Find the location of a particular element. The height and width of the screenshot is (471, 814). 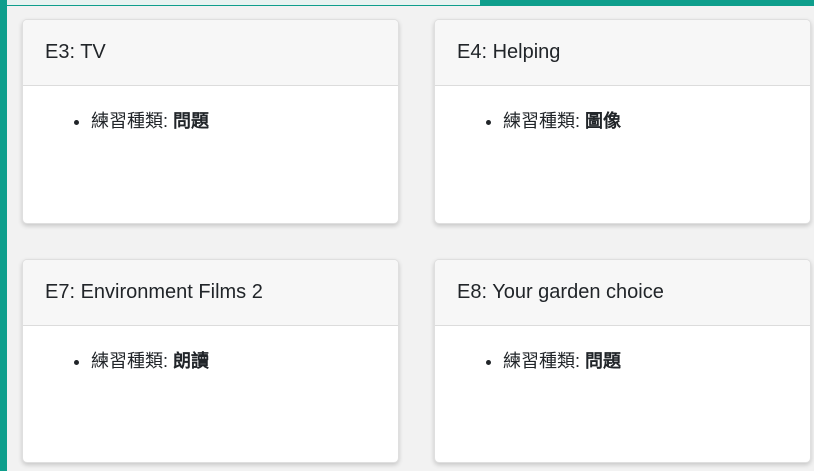

card-title: E4: Helping is located at coordinates (508, 52).